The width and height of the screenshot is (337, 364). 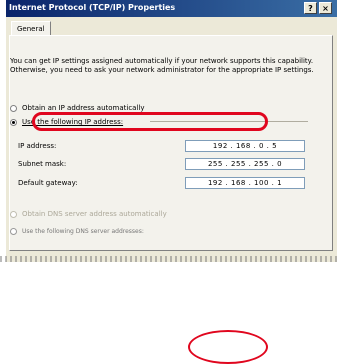 What do you see at coordinates (94, 214) in the screenshot?
I see `obtain-dns-auto-label: Obtain DNS server address automatically` at bounding box center [94, 214].